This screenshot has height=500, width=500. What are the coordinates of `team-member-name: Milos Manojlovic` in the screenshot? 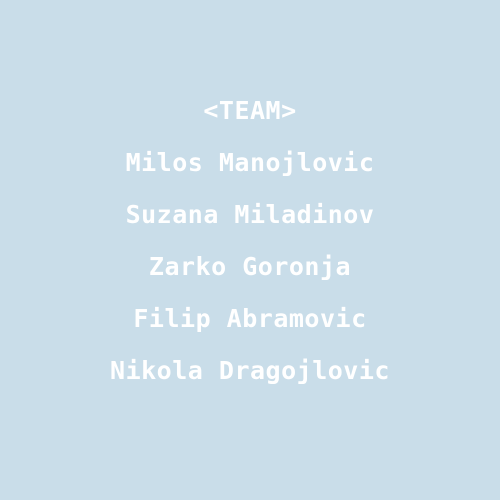 It's located at (250, 162).